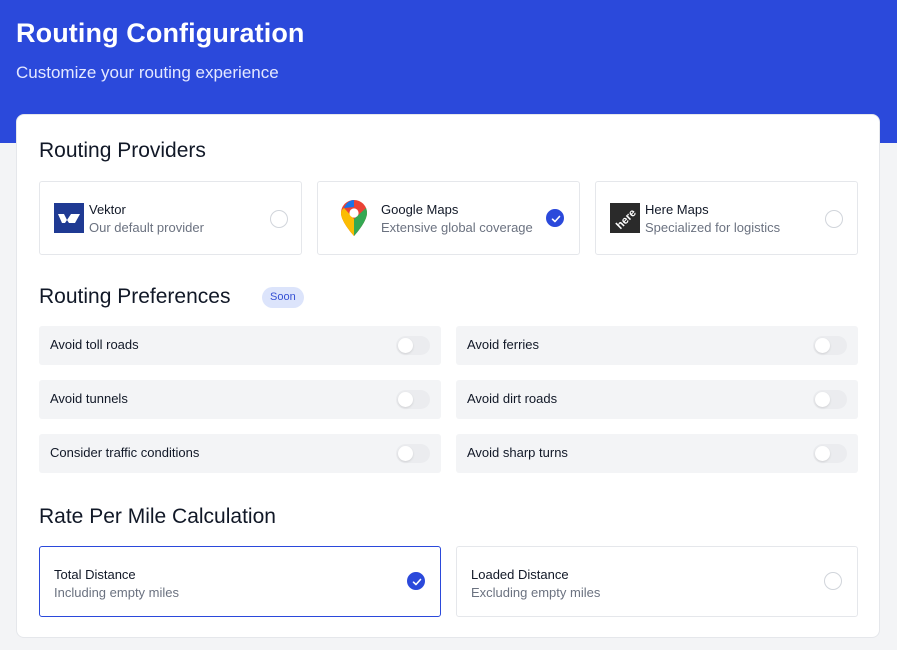  What do you see at coordinates (536, 592) in the screenshot?
I see `rate-option-description: Excluding empty miles` at bounding box center [536, 592].